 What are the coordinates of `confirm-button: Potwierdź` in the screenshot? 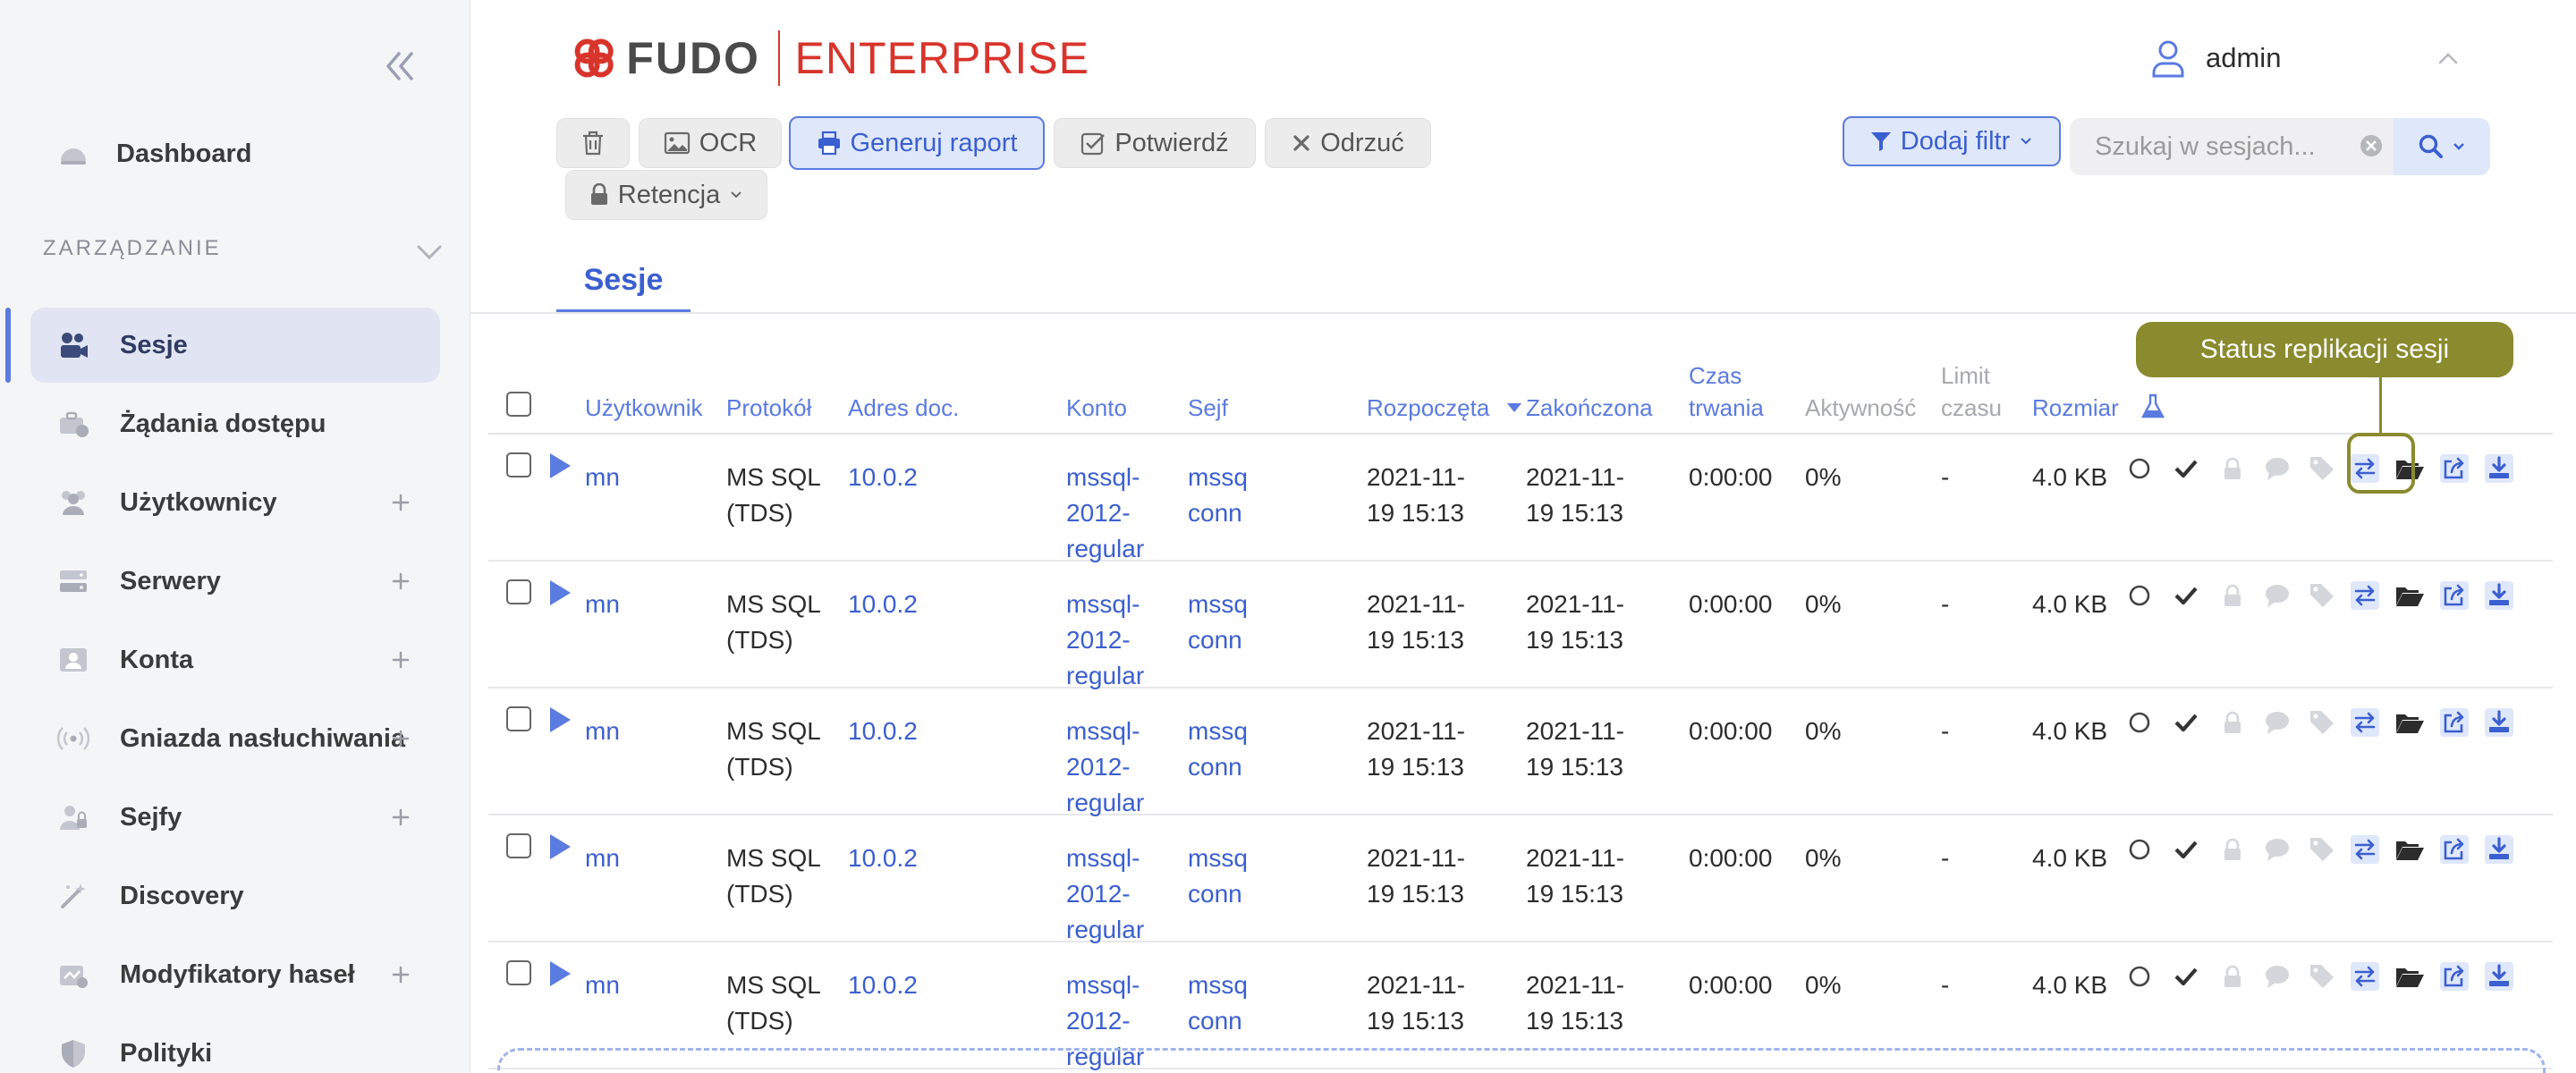 It's located at (1155, 143).